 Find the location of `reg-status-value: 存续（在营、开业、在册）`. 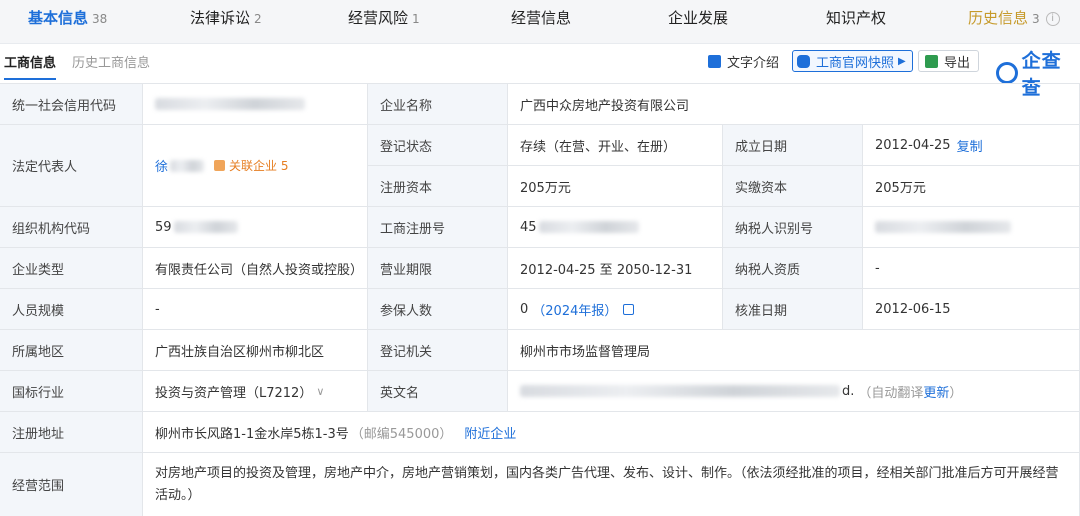

reg-status-value: 存续（在营、开业、在册） is located at coordinates (615, 145).